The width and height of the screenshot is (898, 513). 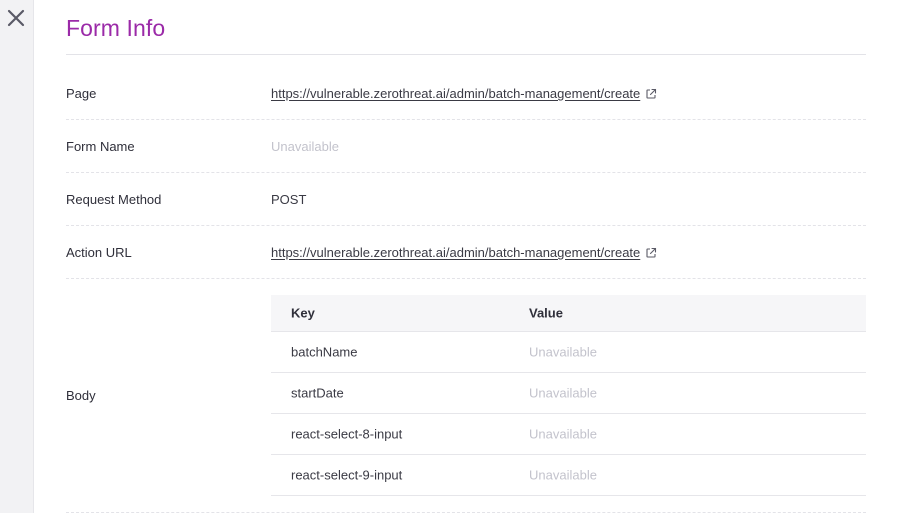 I want to click on column-header-key: Key, so click(x=303, y=313).